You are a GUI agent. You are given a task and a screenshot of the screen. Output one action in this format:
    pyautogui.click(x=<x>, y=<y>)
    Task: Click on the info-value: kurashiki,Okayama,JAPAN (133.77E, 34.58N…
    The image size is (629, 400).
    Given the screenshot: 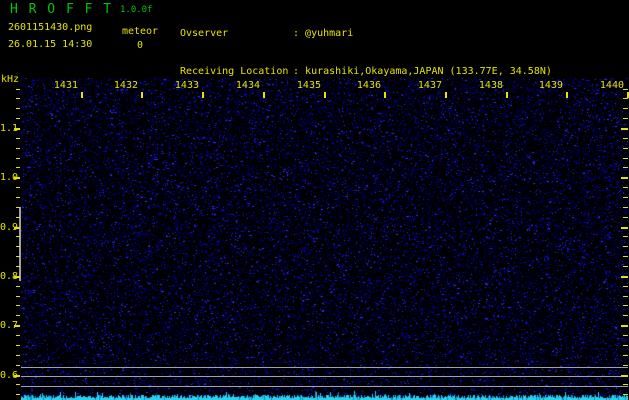 What is the action you would take?
    pyautogui.click(x=428, y=71)
    